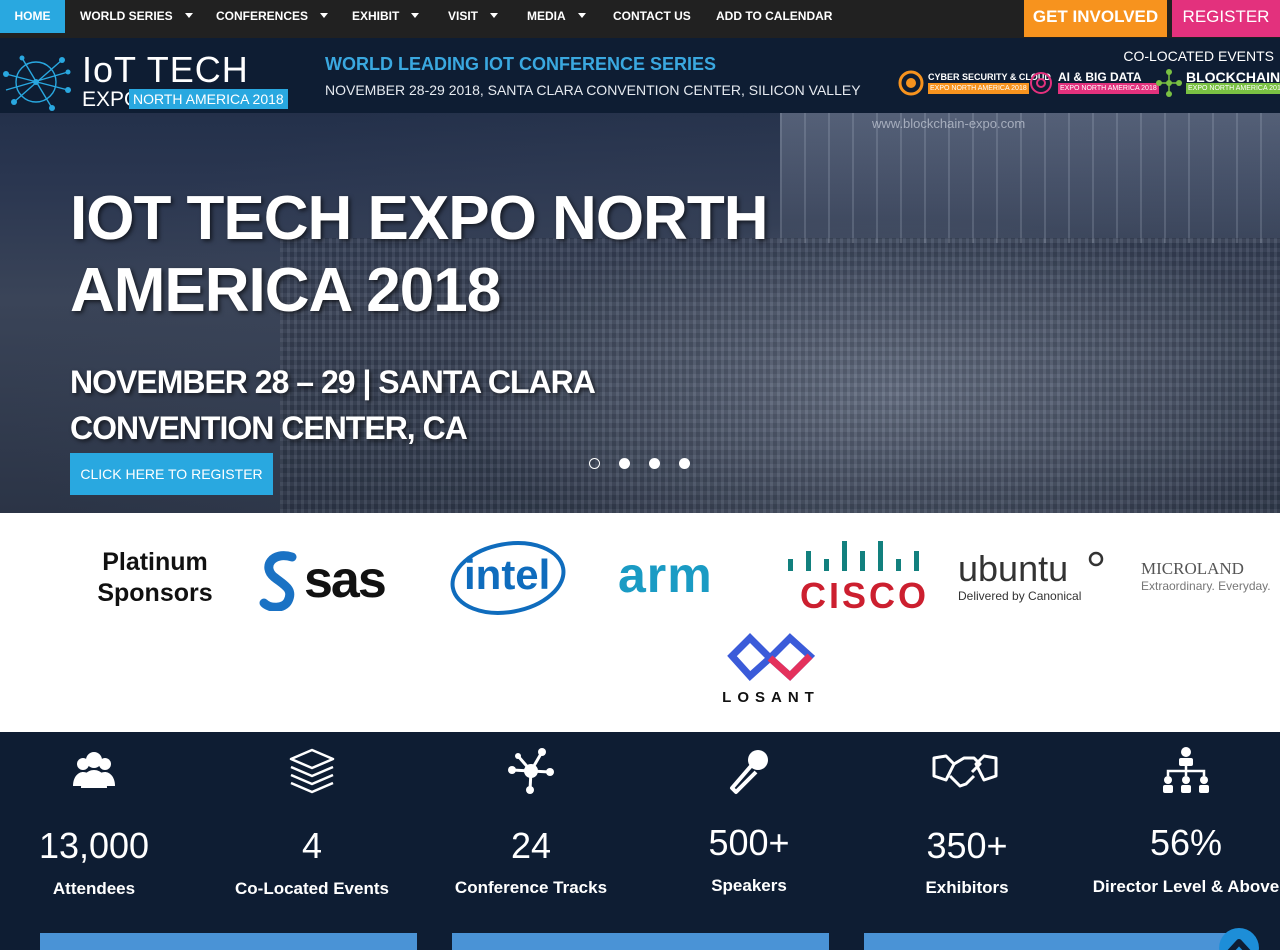 This screenshot has width=1280, height=950. I want to click on colocated-blockchain-logo: BLOCKCHAIN EXPO NORTH AMERICA 2018, so click(1218, 83).